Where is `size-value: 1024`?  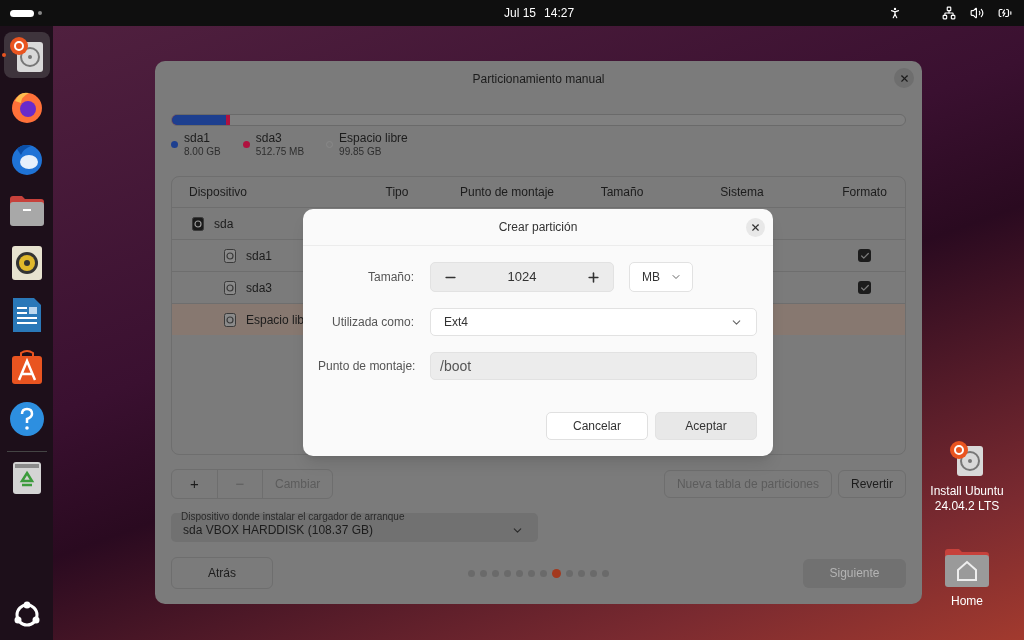
size-value: 1024 is located at coordinates (522, 277).